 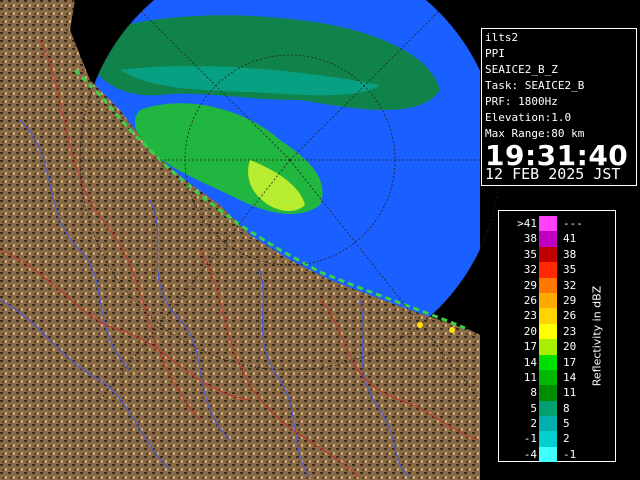 What do you see at coordinates (530, 316) in the screenshot?
I see `legend-lower-bound: 23` at bounding box center [530, 316].